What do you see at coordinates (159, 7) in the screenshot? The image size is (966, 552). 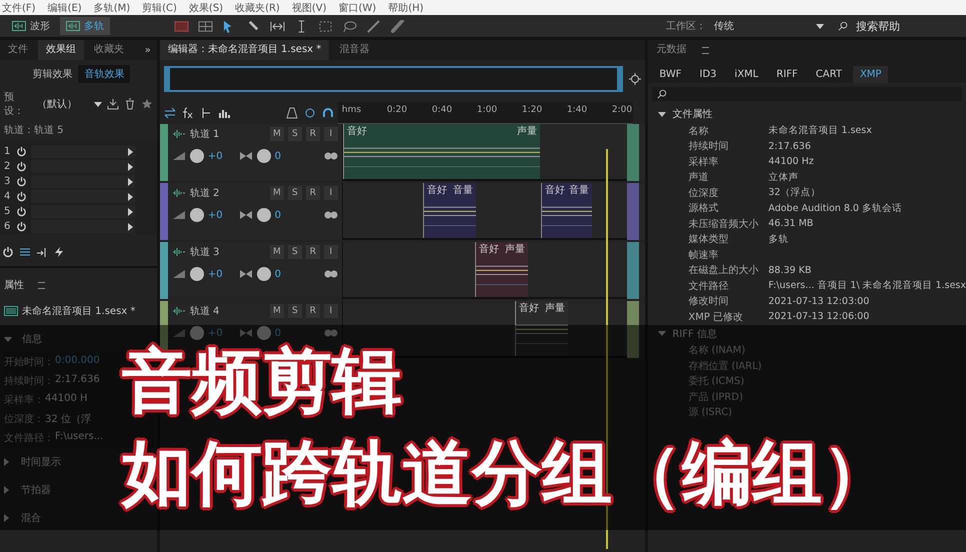 I see `menu-item: 剪辑(C)` at bounding box center [159, 7].